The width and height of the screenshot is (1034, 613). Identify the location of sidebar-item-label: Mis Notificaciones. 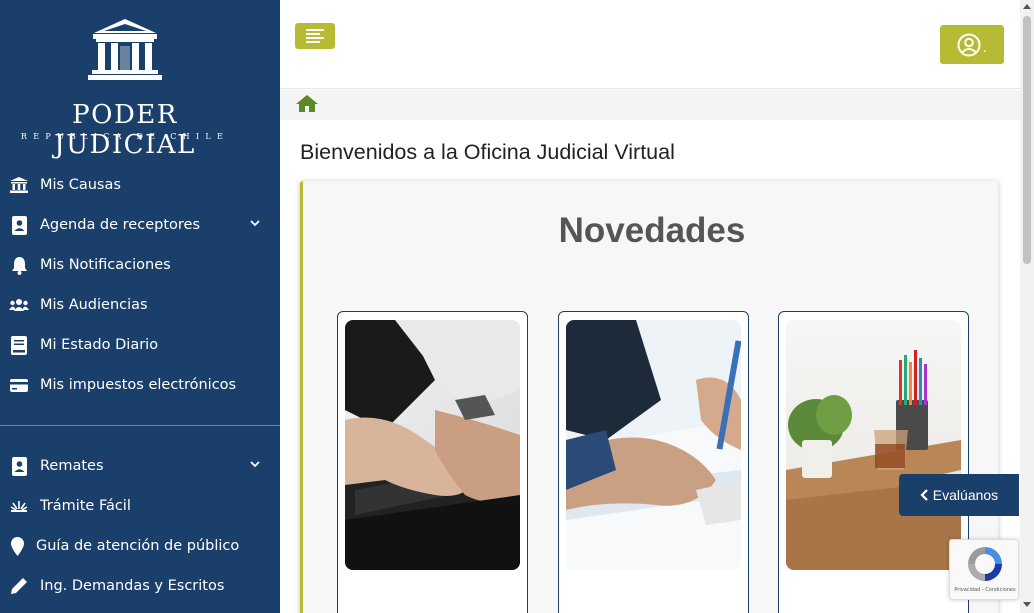
(105, 265).